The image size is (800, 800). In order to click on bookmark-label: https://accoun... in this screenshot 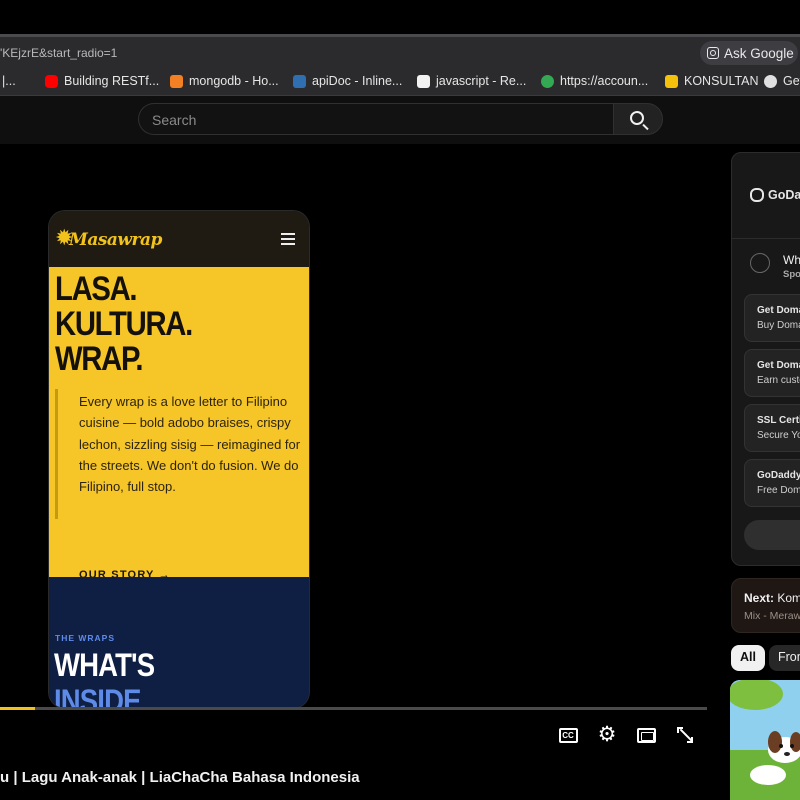, I will do `click(604, 81)`.